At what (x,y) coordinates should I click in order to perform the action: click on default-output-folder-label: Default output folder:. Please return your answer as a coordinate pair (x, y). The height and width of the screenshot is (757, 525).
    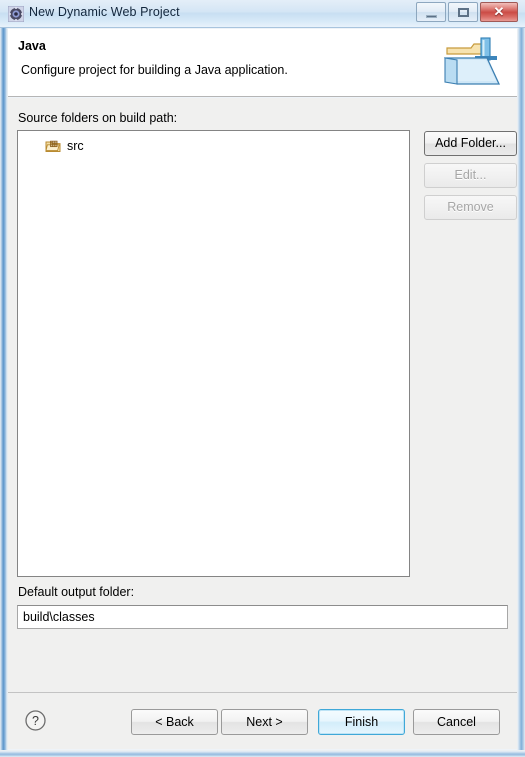
    Looking at the image, I should click on (76, 592).